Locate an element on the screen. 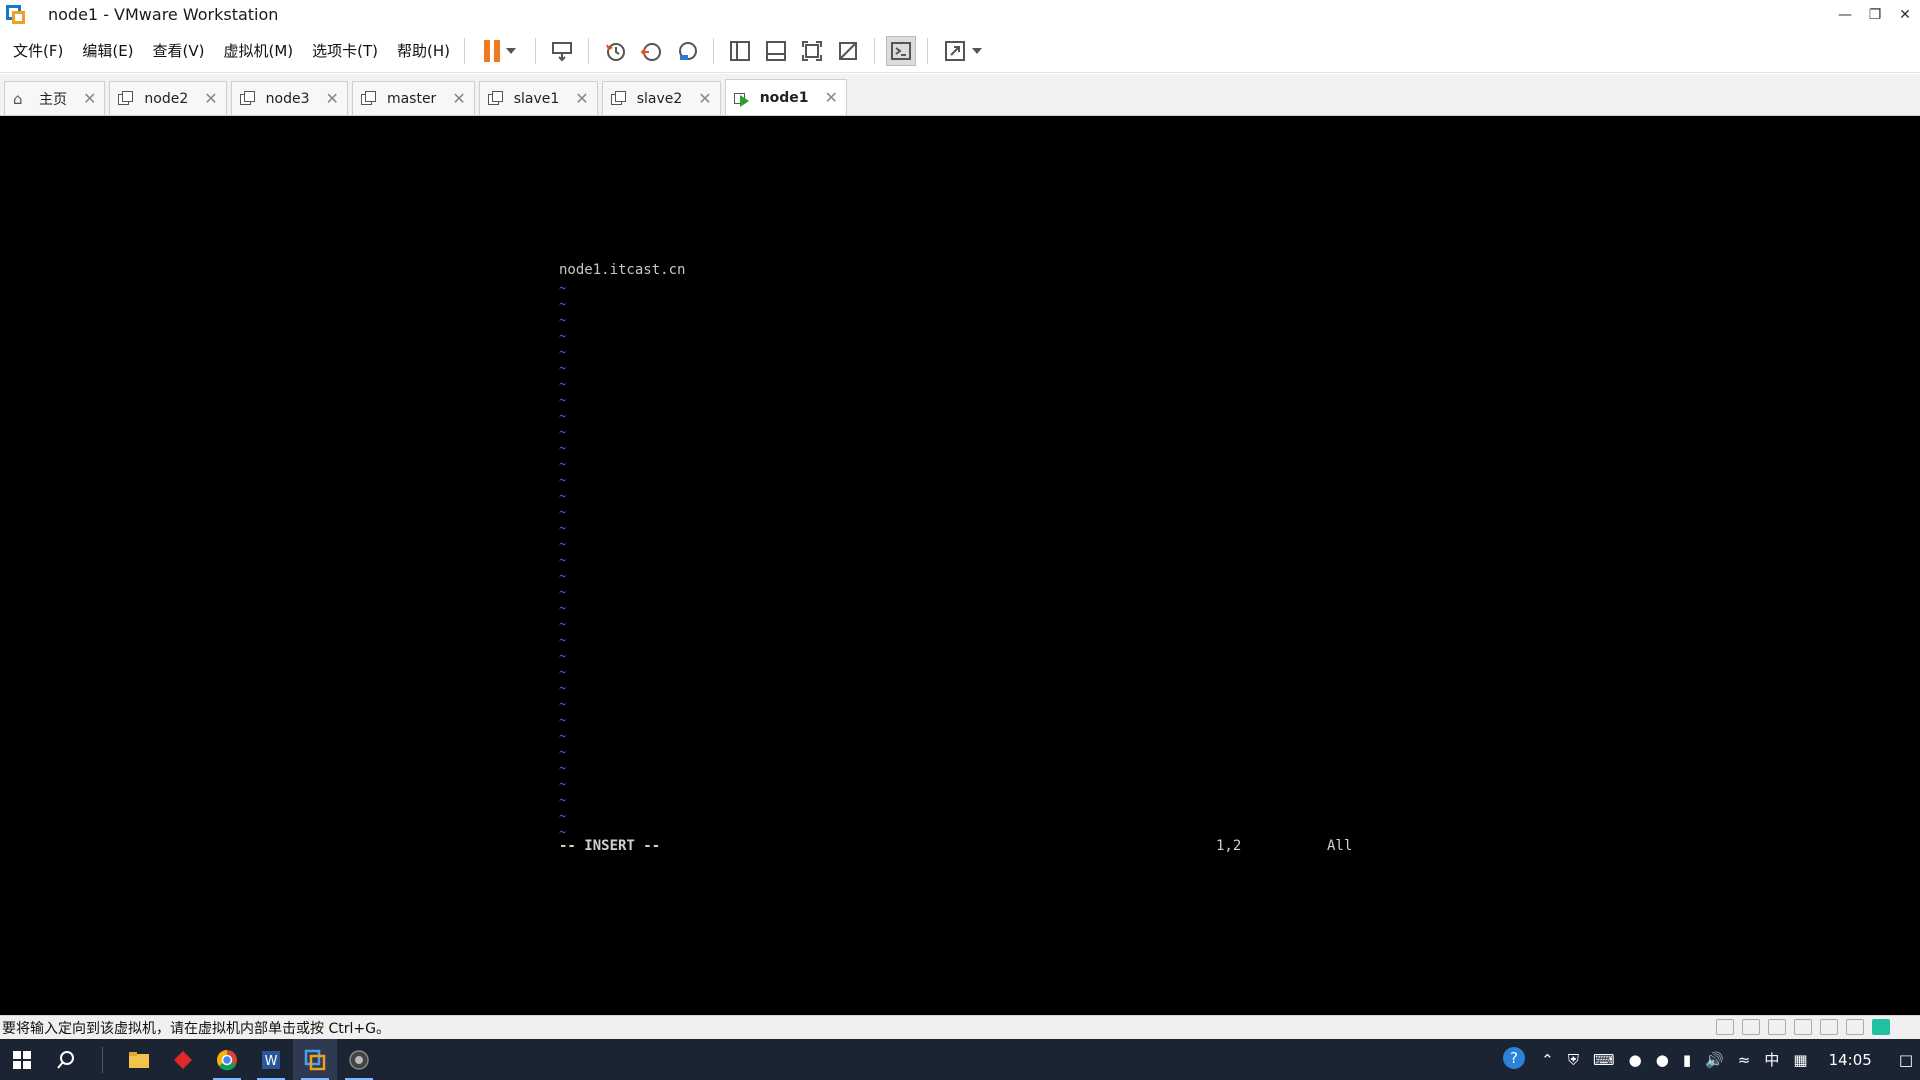 The width and height of the screenshot is (1920, 1080). ime-indicator: 中 is located at coordinates (1771, 1059).